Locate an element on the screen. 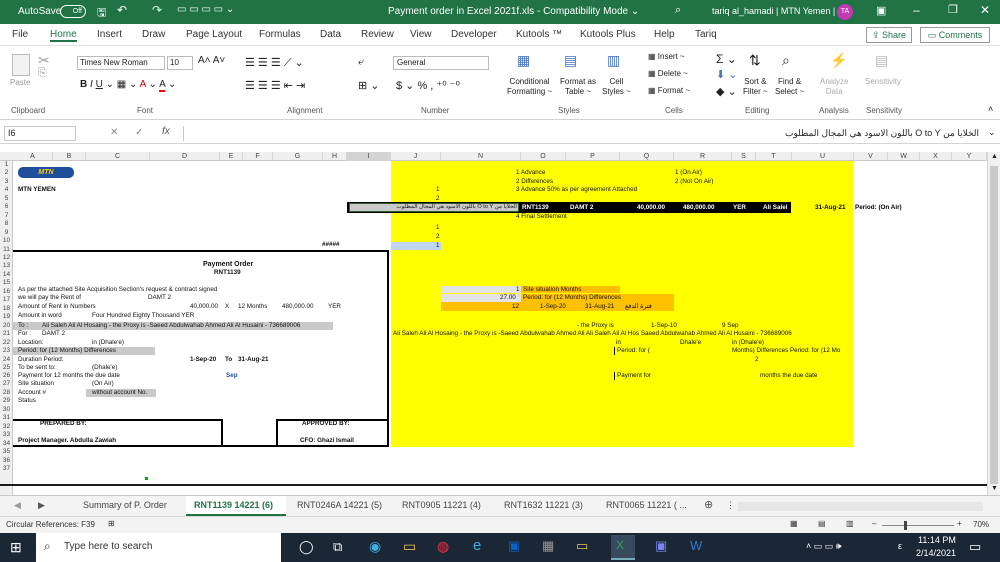  sheet-tab-rnt0905: RNT0905 11221 (4) is located at coordinates (441, 505).